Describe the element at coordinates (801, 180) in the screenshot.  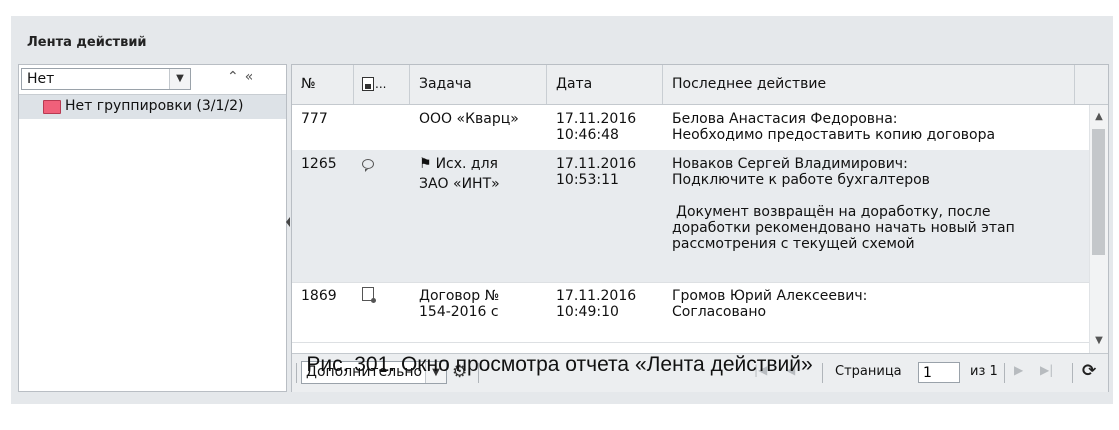
I see `row-action-text: Подключите к работе бухгалтеров` at that location.